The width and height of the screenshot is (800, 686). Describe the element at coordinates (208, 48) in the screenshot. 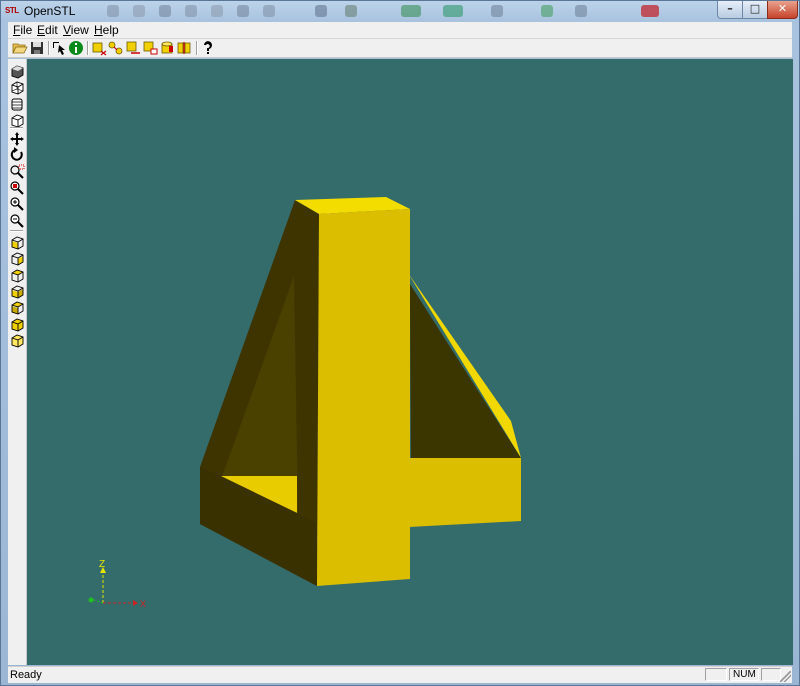

I see `help-icon` at that location.